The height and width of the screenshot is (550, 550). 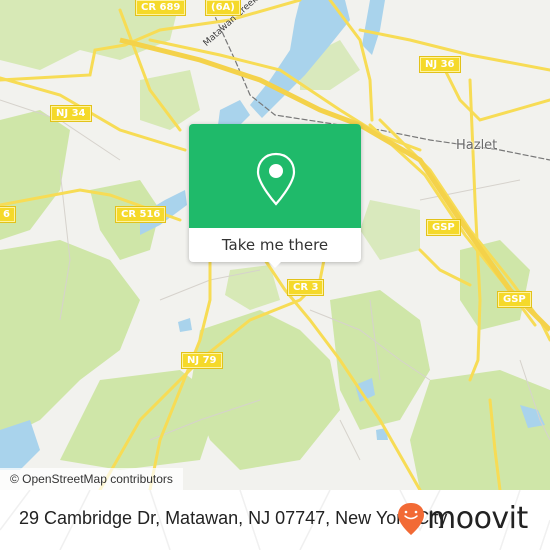 What do you see at coordinates (411, 519) in the screenshot?
I see `moovit-pin-icon` at bounding box center [411, 519].